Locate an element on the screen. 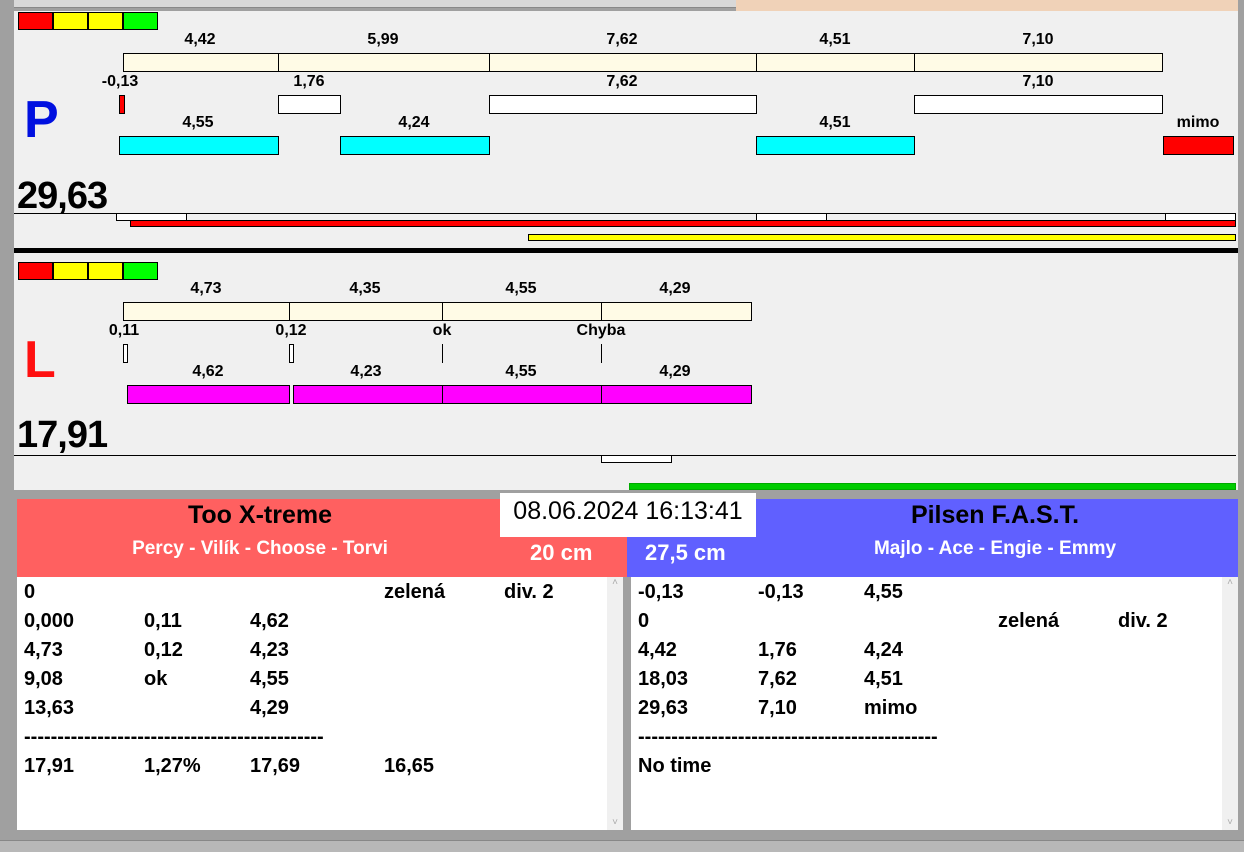  l-split-label: 4,35 is located at coordinates (365, 288).